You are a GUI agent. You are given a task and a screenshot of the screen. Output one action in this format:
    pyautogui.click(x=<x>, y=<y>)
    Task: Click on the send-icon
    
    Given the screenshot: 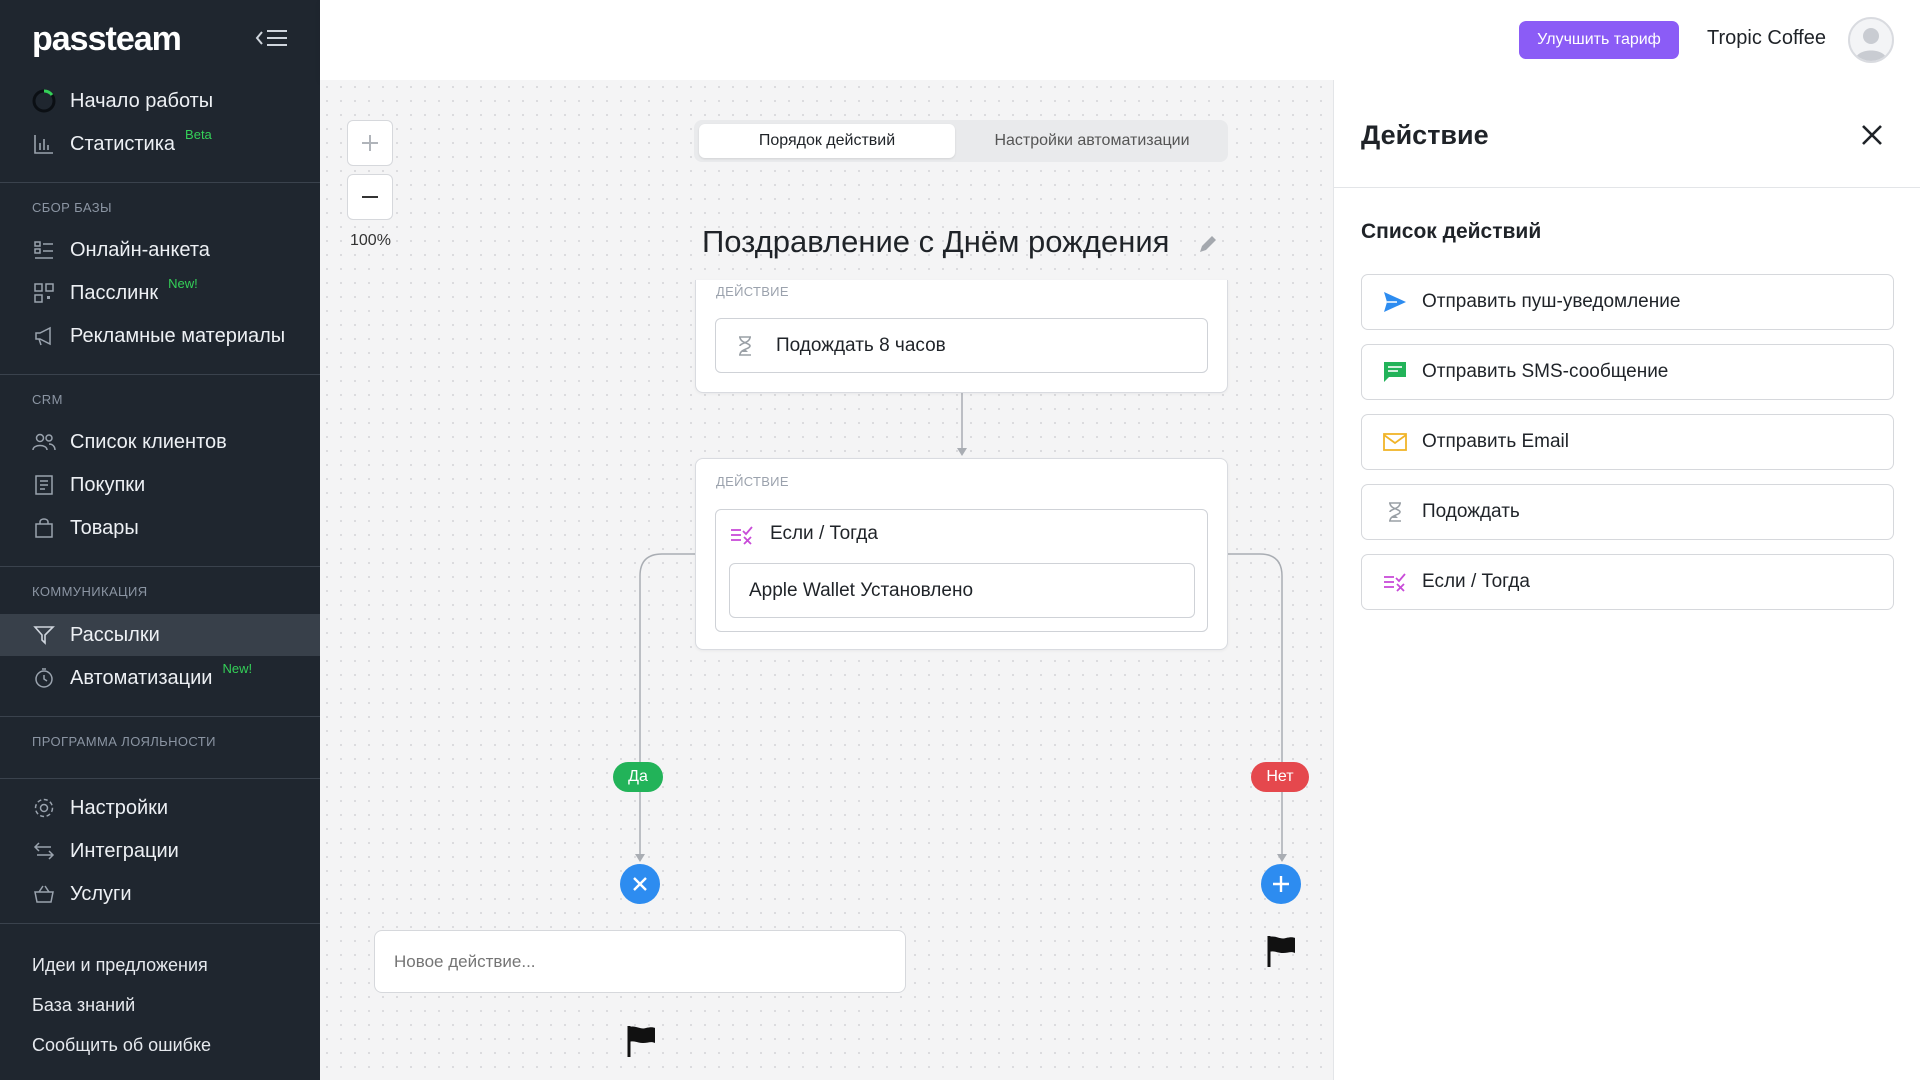 What is the action you would take?
    pyautogui.click(x=44, y=635)
    